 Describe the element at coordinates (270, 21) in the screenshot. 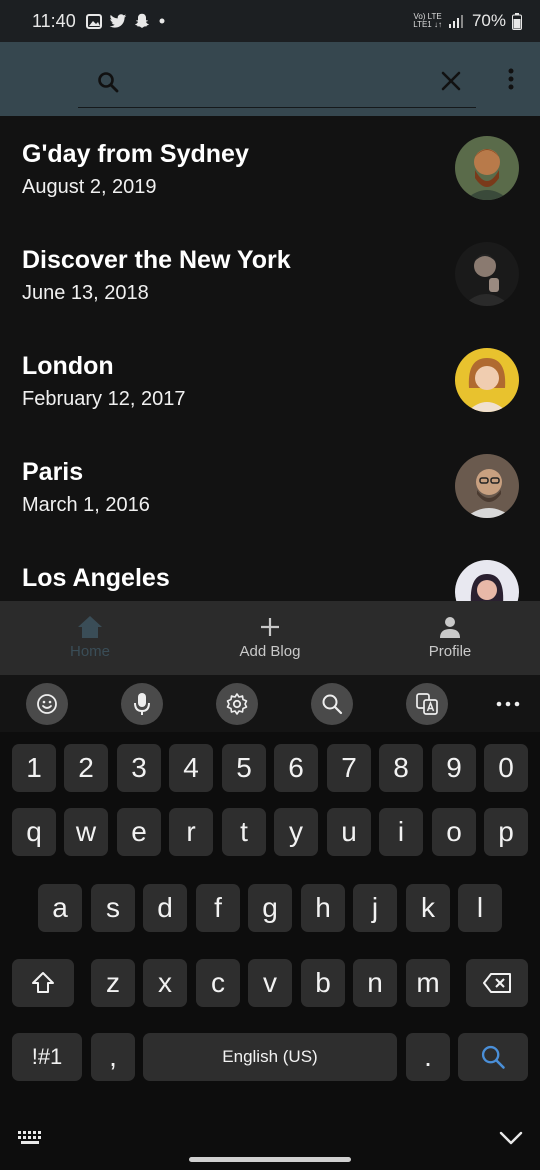

I see `status-bar: 11:40 Vo) LTE LTE1 ↓↑ 70%` at that location.